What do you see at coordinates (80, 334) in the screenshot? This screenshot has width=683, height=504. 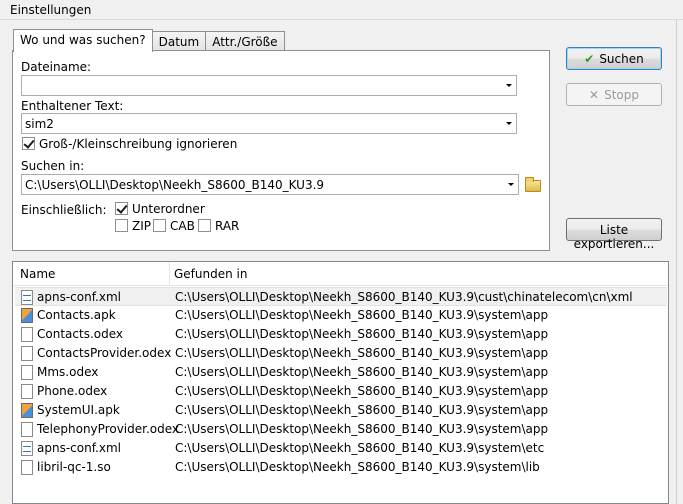 I see `row-name: Contacts.odex` at bounding box center [80, 334].